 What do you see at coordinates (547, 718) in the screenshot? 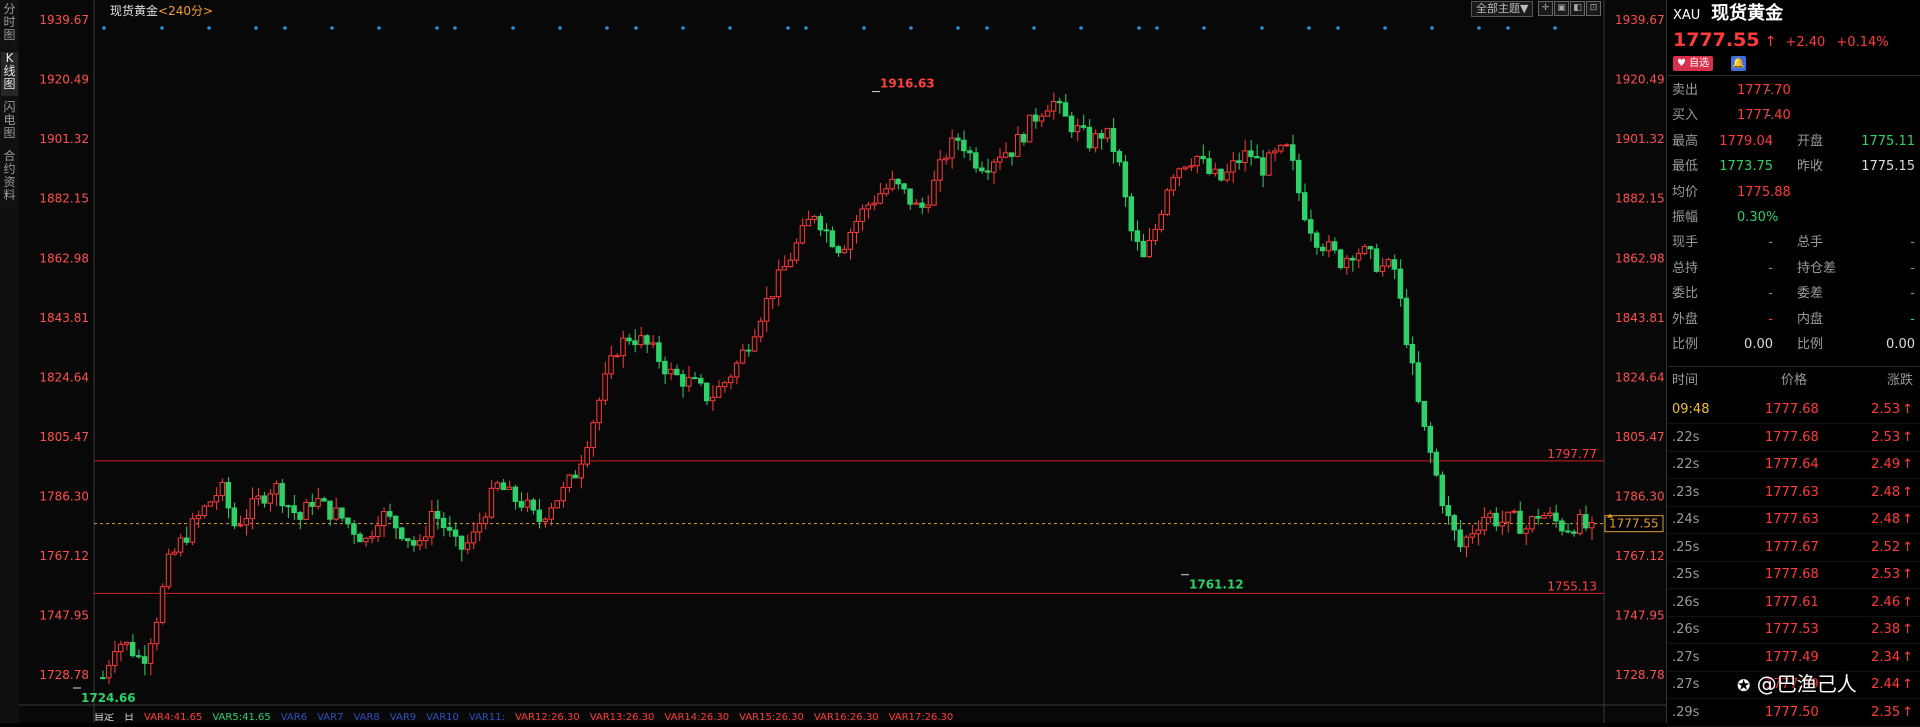
I see `indicator-label: VAR12:26.30` at bounding box center [547, 718].